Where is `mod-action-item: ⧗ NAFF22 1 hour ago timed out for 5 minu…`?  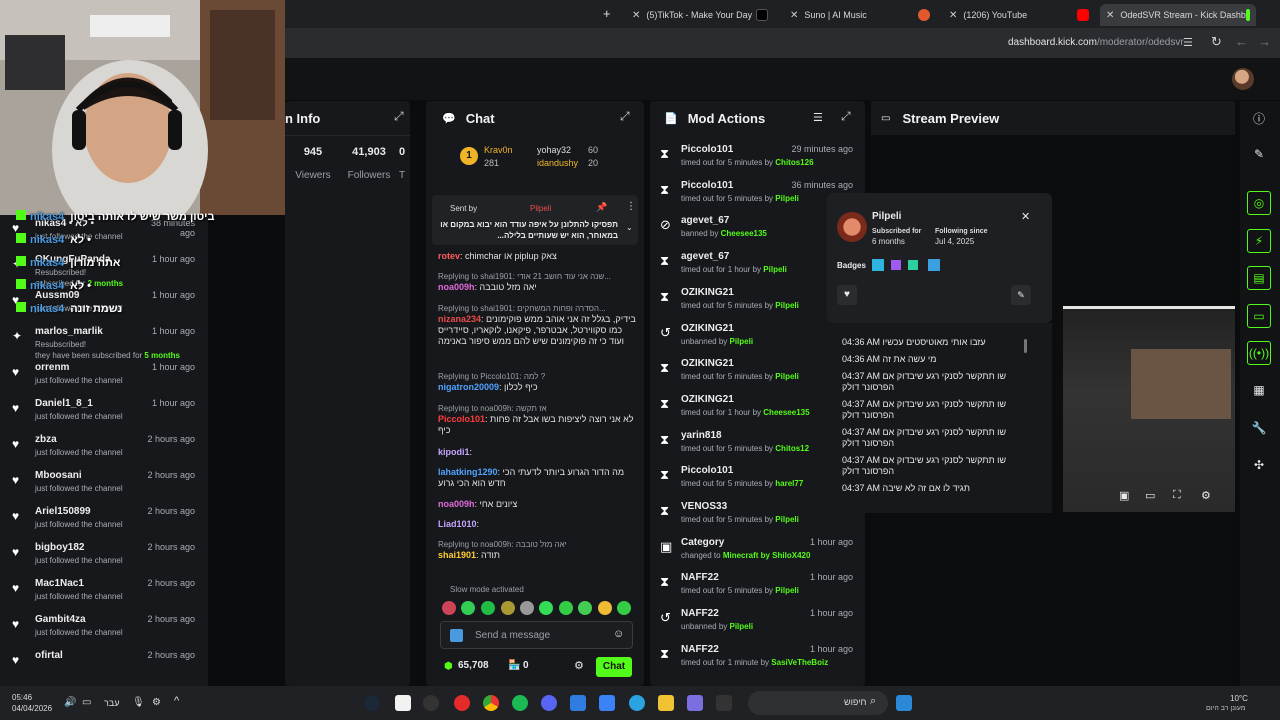
mod-action-item: ⧗ NAFF22 1 hour ago timed out for 5 minu… is located at coordinates (757, 587).